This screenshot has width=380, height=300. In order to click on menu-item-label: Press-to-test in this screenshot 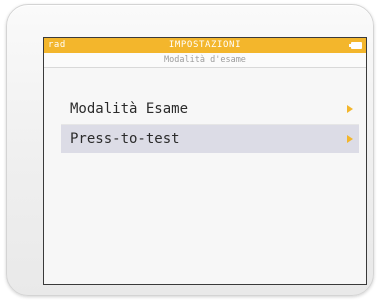, I will do `click(125, 139)`.